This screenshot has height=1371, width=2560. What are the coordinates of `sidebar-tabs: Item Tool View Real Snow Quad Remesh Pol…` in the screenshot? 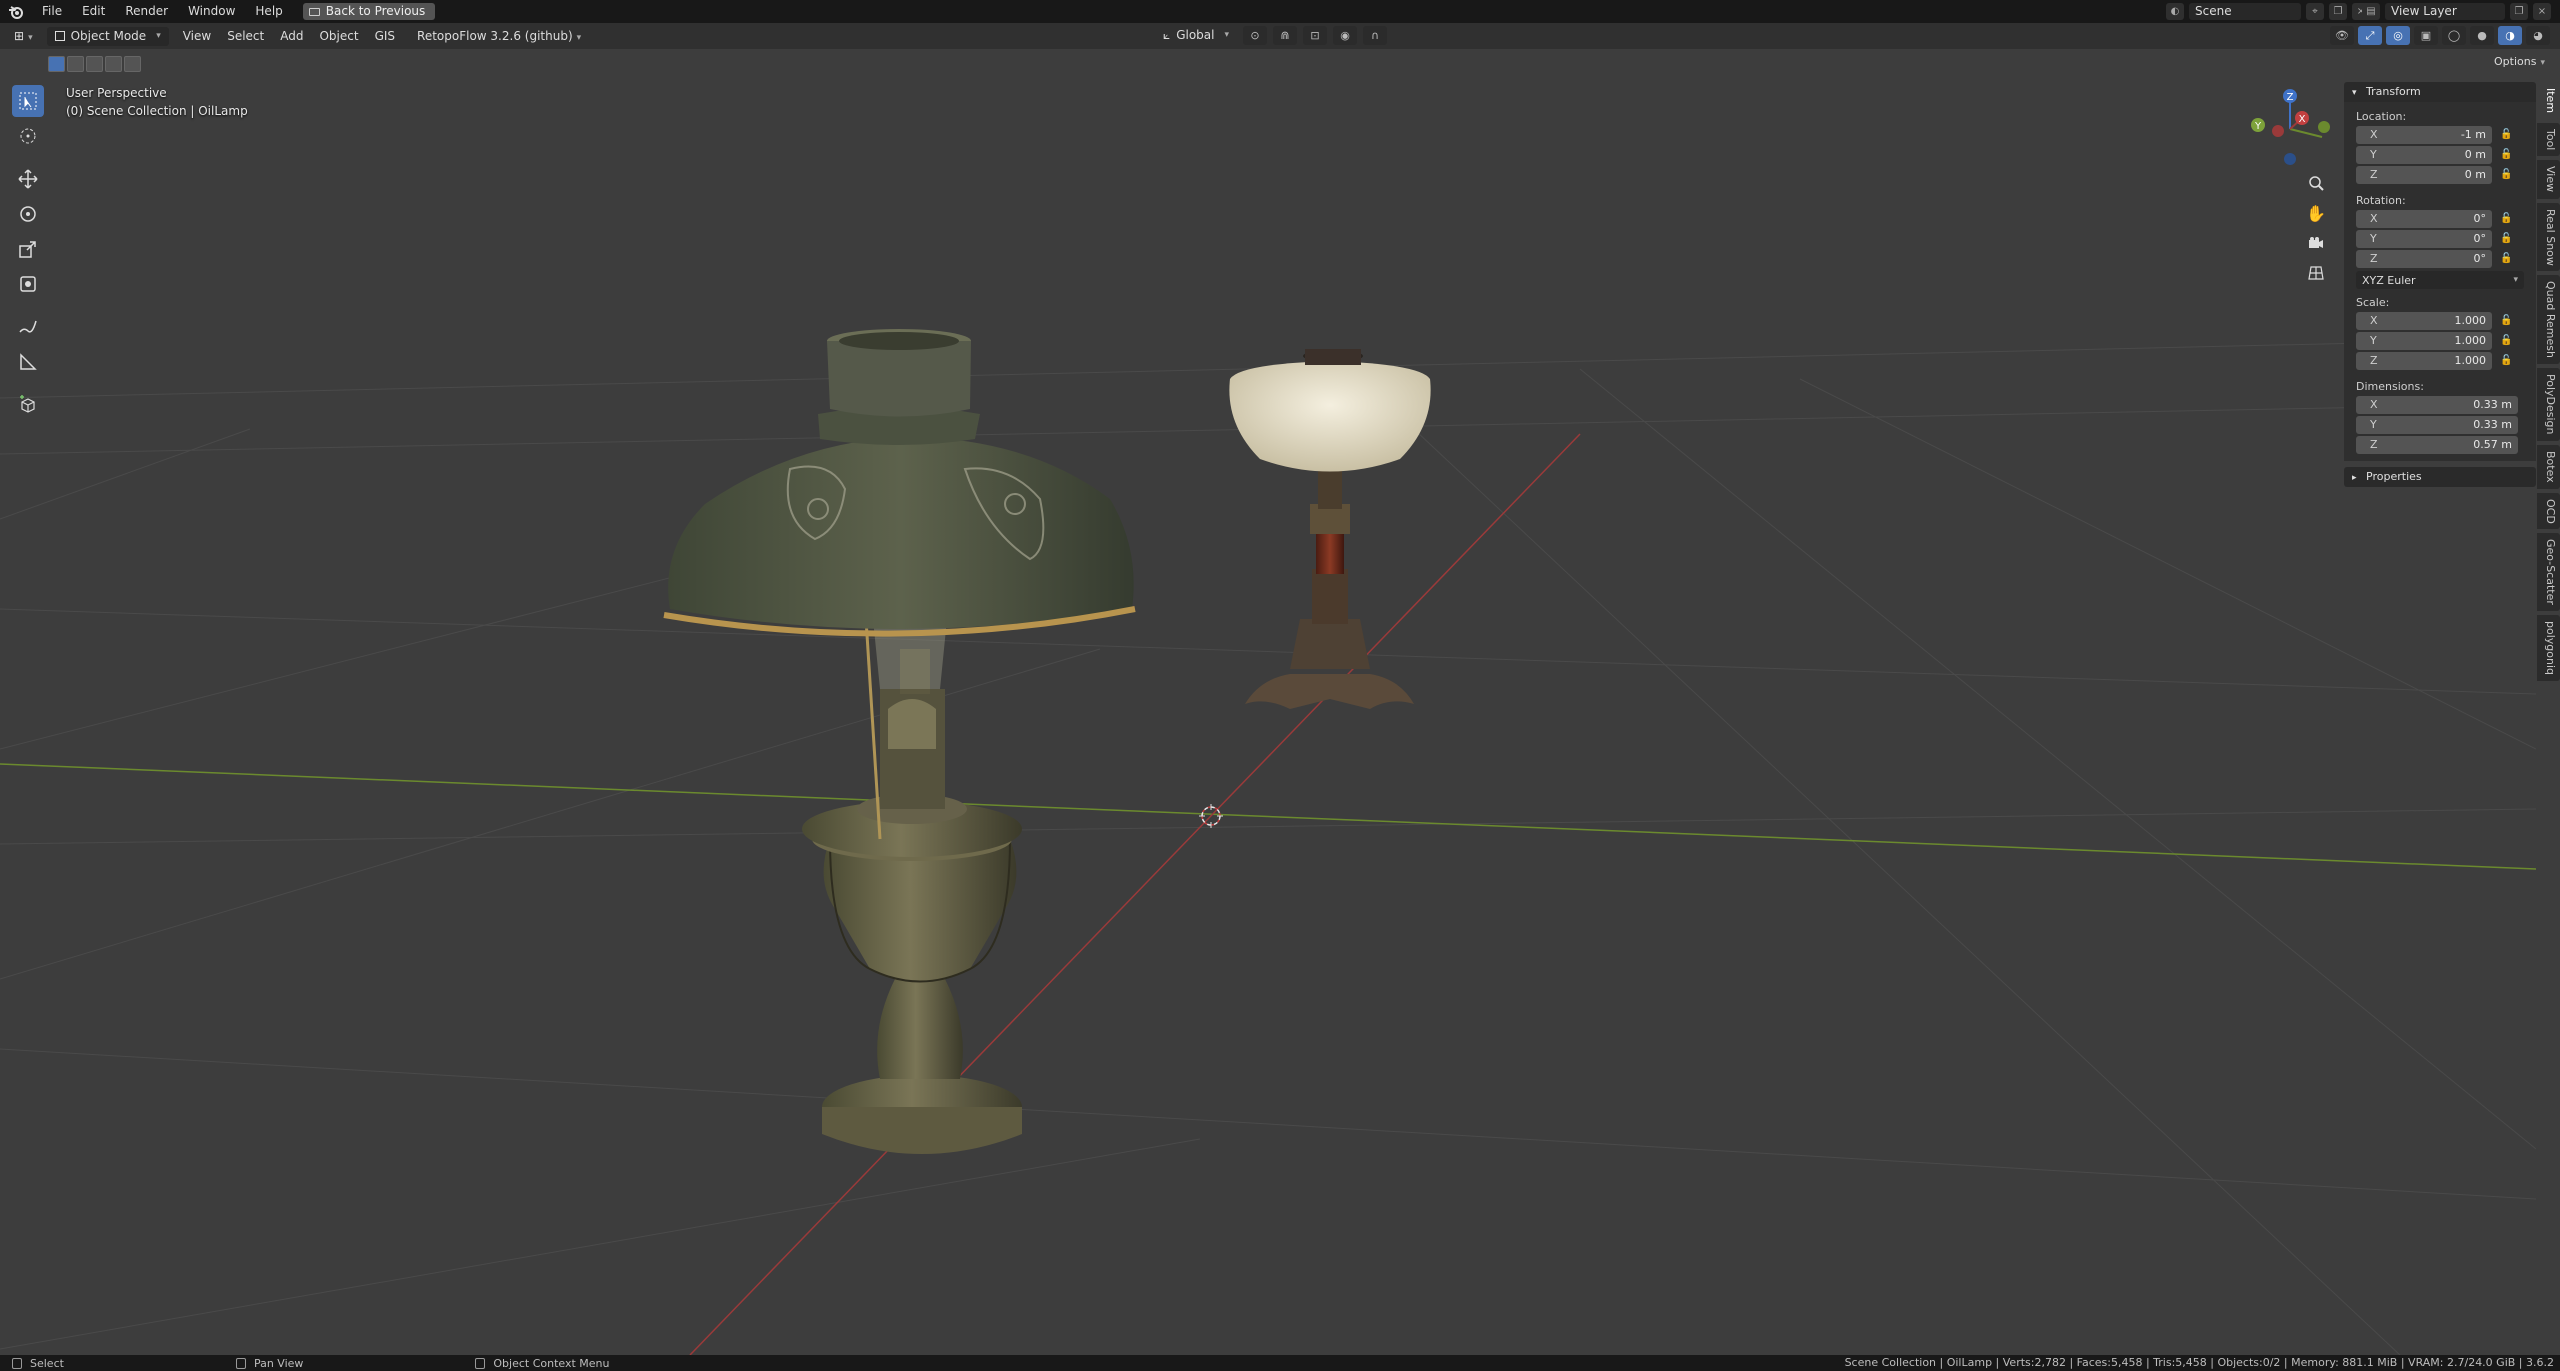 It's located at (2548, 392).